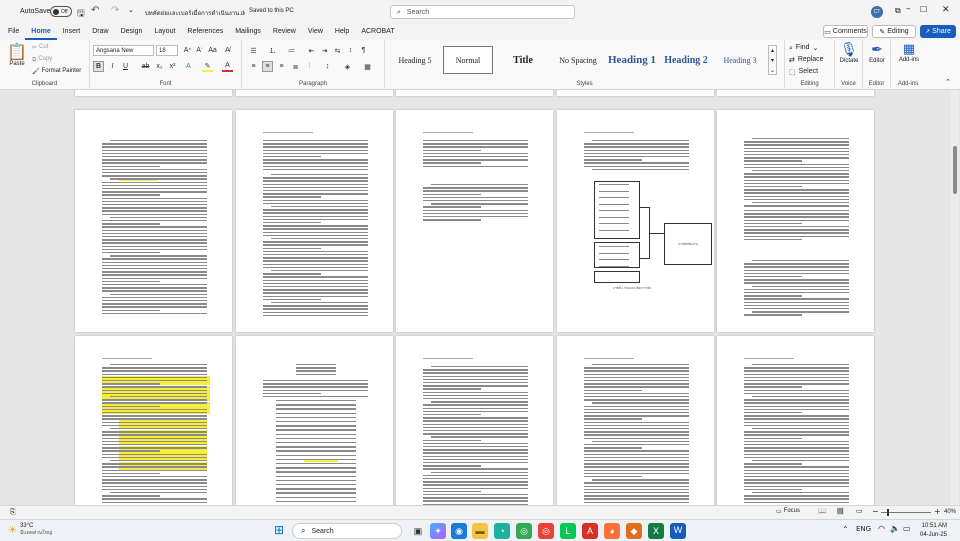 This screenshot has width=960, height=541. Describe the element at coordinates (907, 528) in the screenshot. I see `battery-icon: ▭` at that location.